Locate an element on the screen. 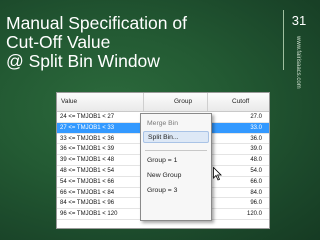  menu-item-group-3: Group = 3 is located at coordinates (177, 191).